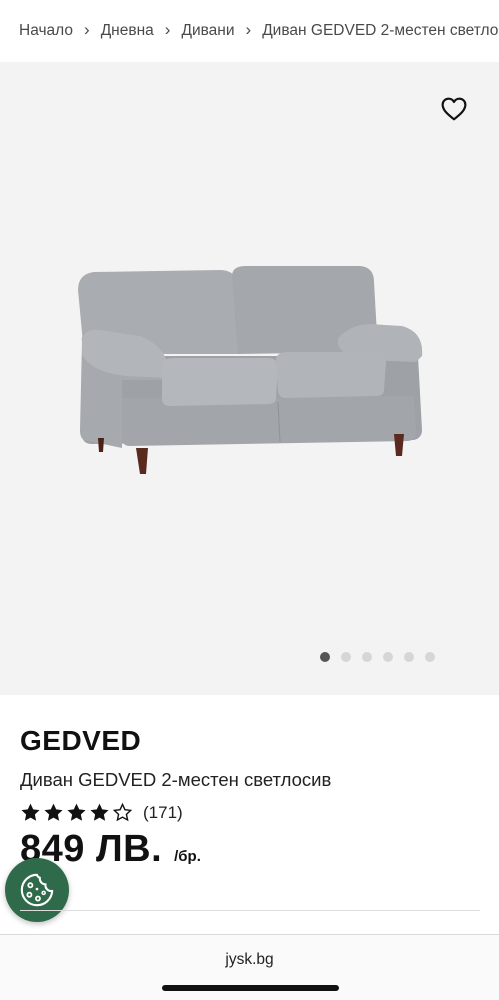 This screenshot has height=1000, width=499. What do you see at coordinates (250, 370) in the screenshot?
I see `product-image-sofa` at bounding box center [250, 370].